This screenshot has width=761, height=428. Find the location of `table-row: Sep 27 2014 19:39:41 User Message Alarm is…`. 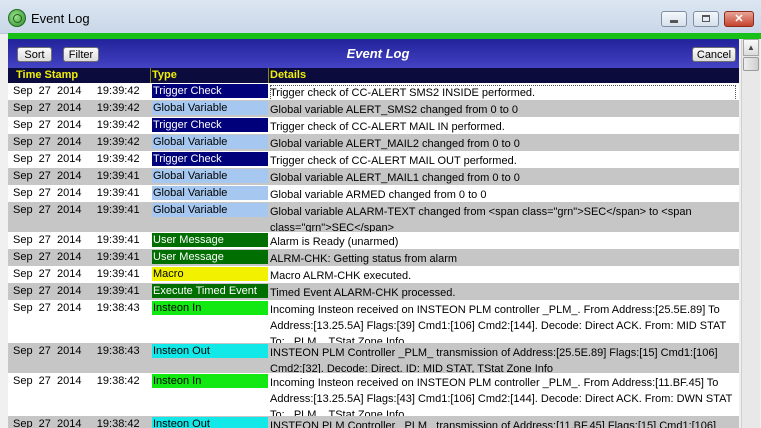

table-row: Sep 27 2014 19:39:41 User Message Alarm is… is located at coordinates (373, 240).